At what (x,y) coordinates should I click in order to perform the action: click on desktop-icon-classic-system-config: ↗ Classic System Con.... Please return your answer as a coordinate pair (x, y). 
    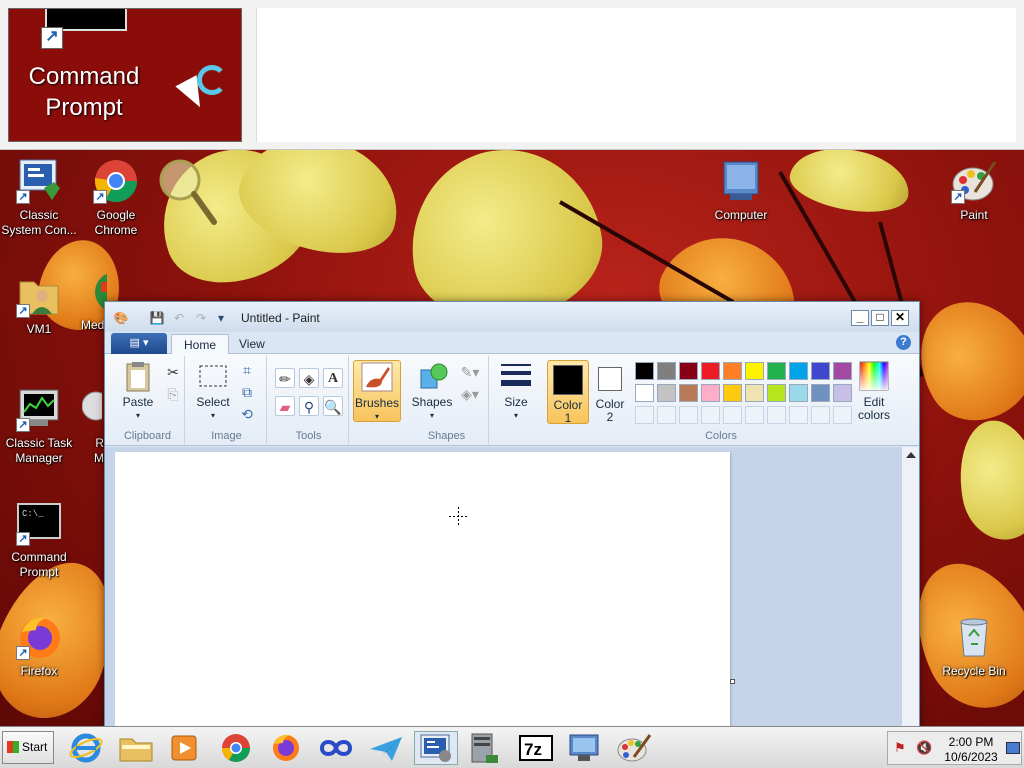
    Looking at the image, I should click on (39, 198).